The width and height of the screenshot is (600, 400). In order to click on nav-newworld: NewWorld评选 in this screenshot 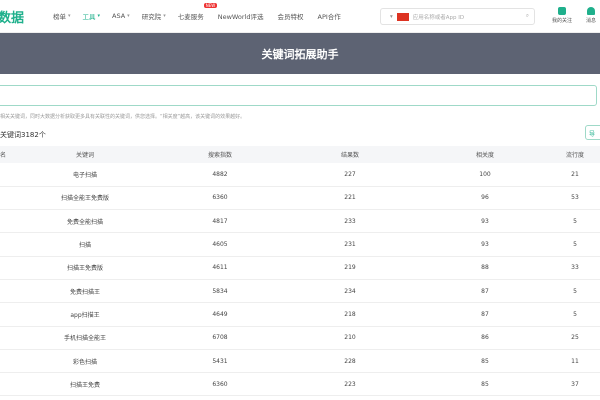, I will do `click(241, 16)`.